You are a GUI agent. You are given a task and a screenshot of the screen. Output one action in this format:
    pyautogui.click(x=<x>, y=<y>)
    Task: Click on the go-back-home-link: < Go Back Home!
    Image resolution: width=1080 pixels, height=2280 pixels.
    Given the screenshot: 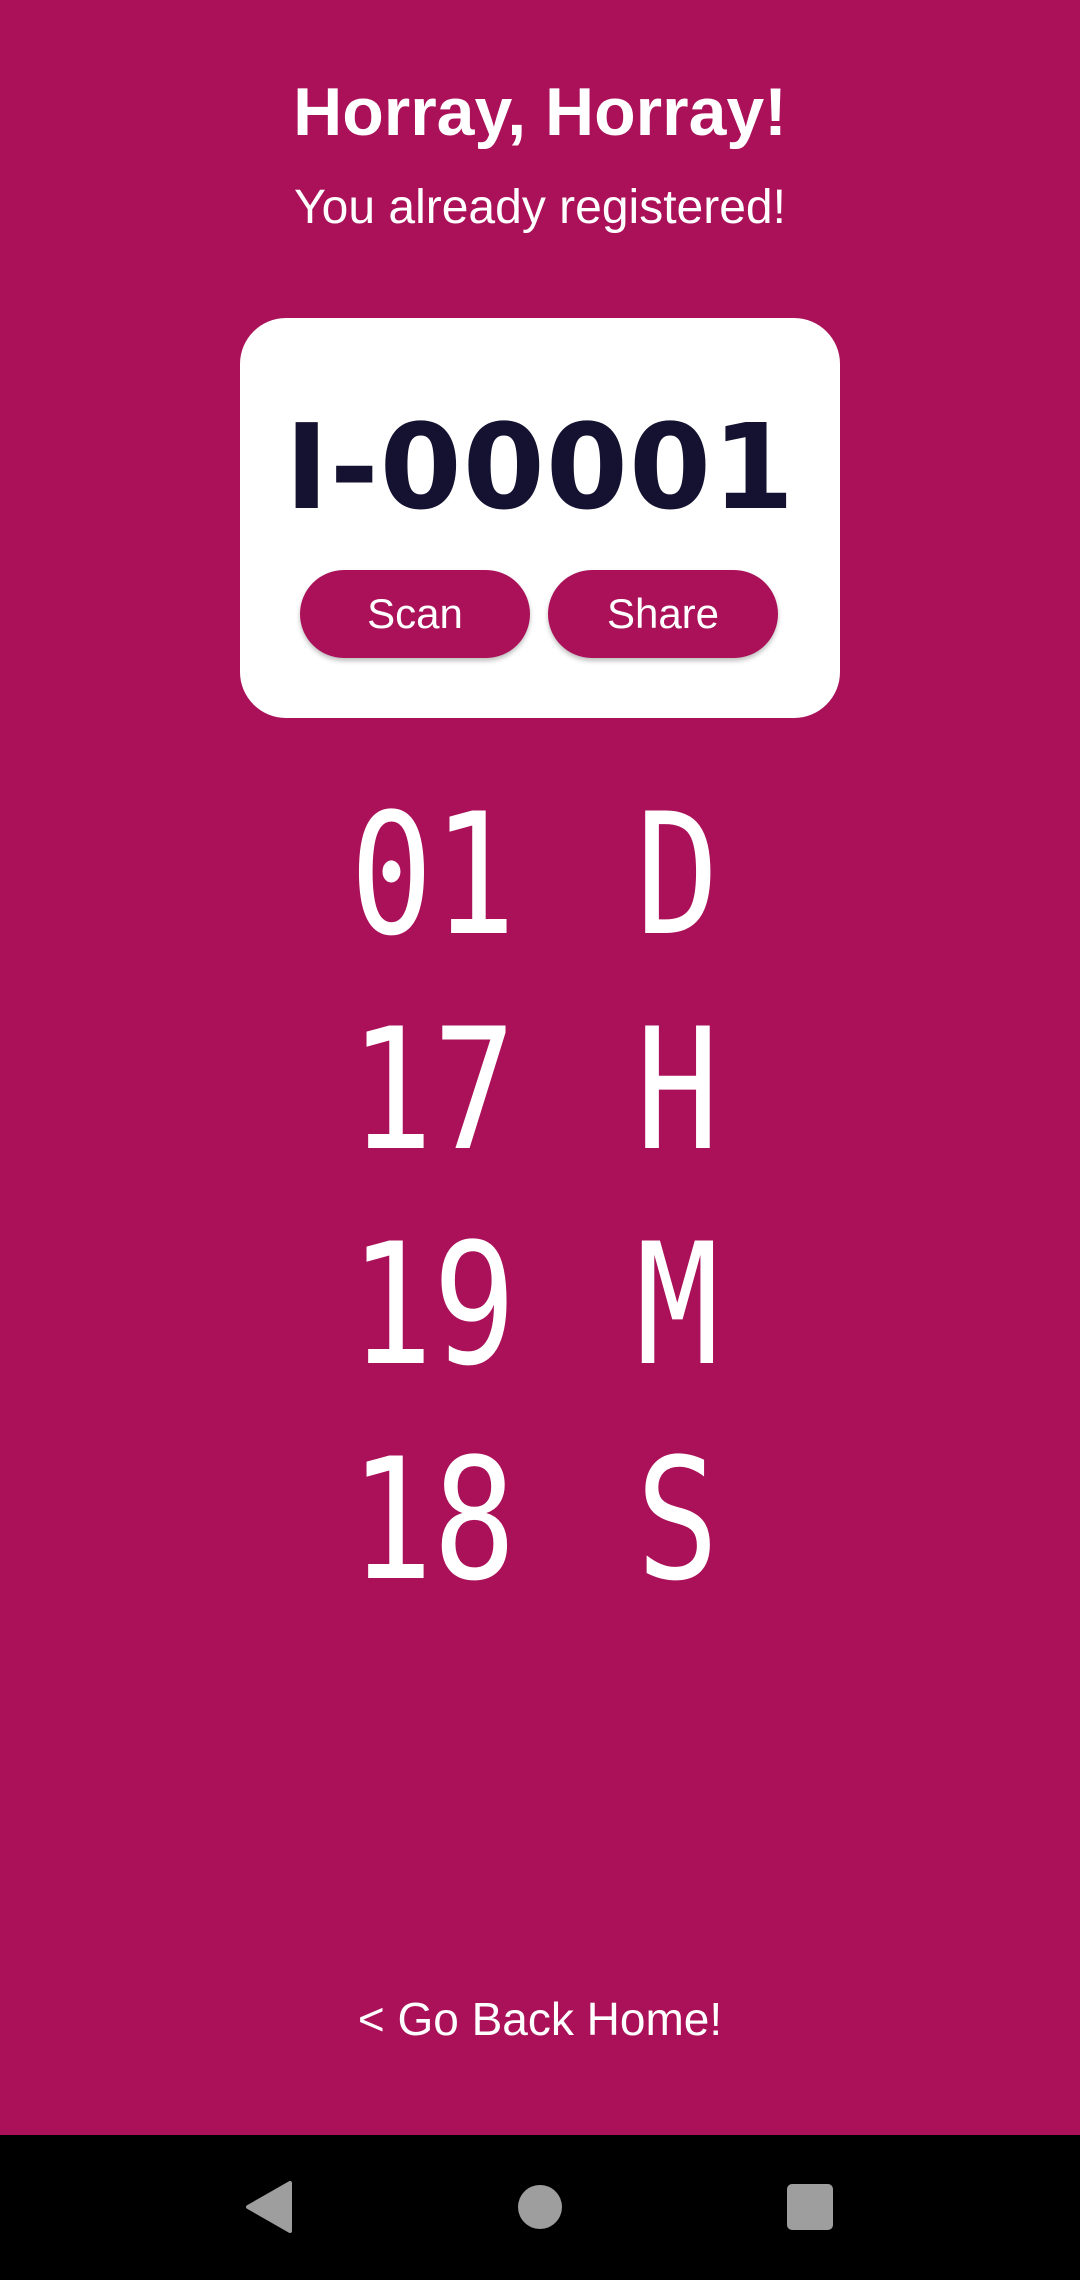 What is the action you would take?
    pyautogui.click(x=540, y=2019)
    